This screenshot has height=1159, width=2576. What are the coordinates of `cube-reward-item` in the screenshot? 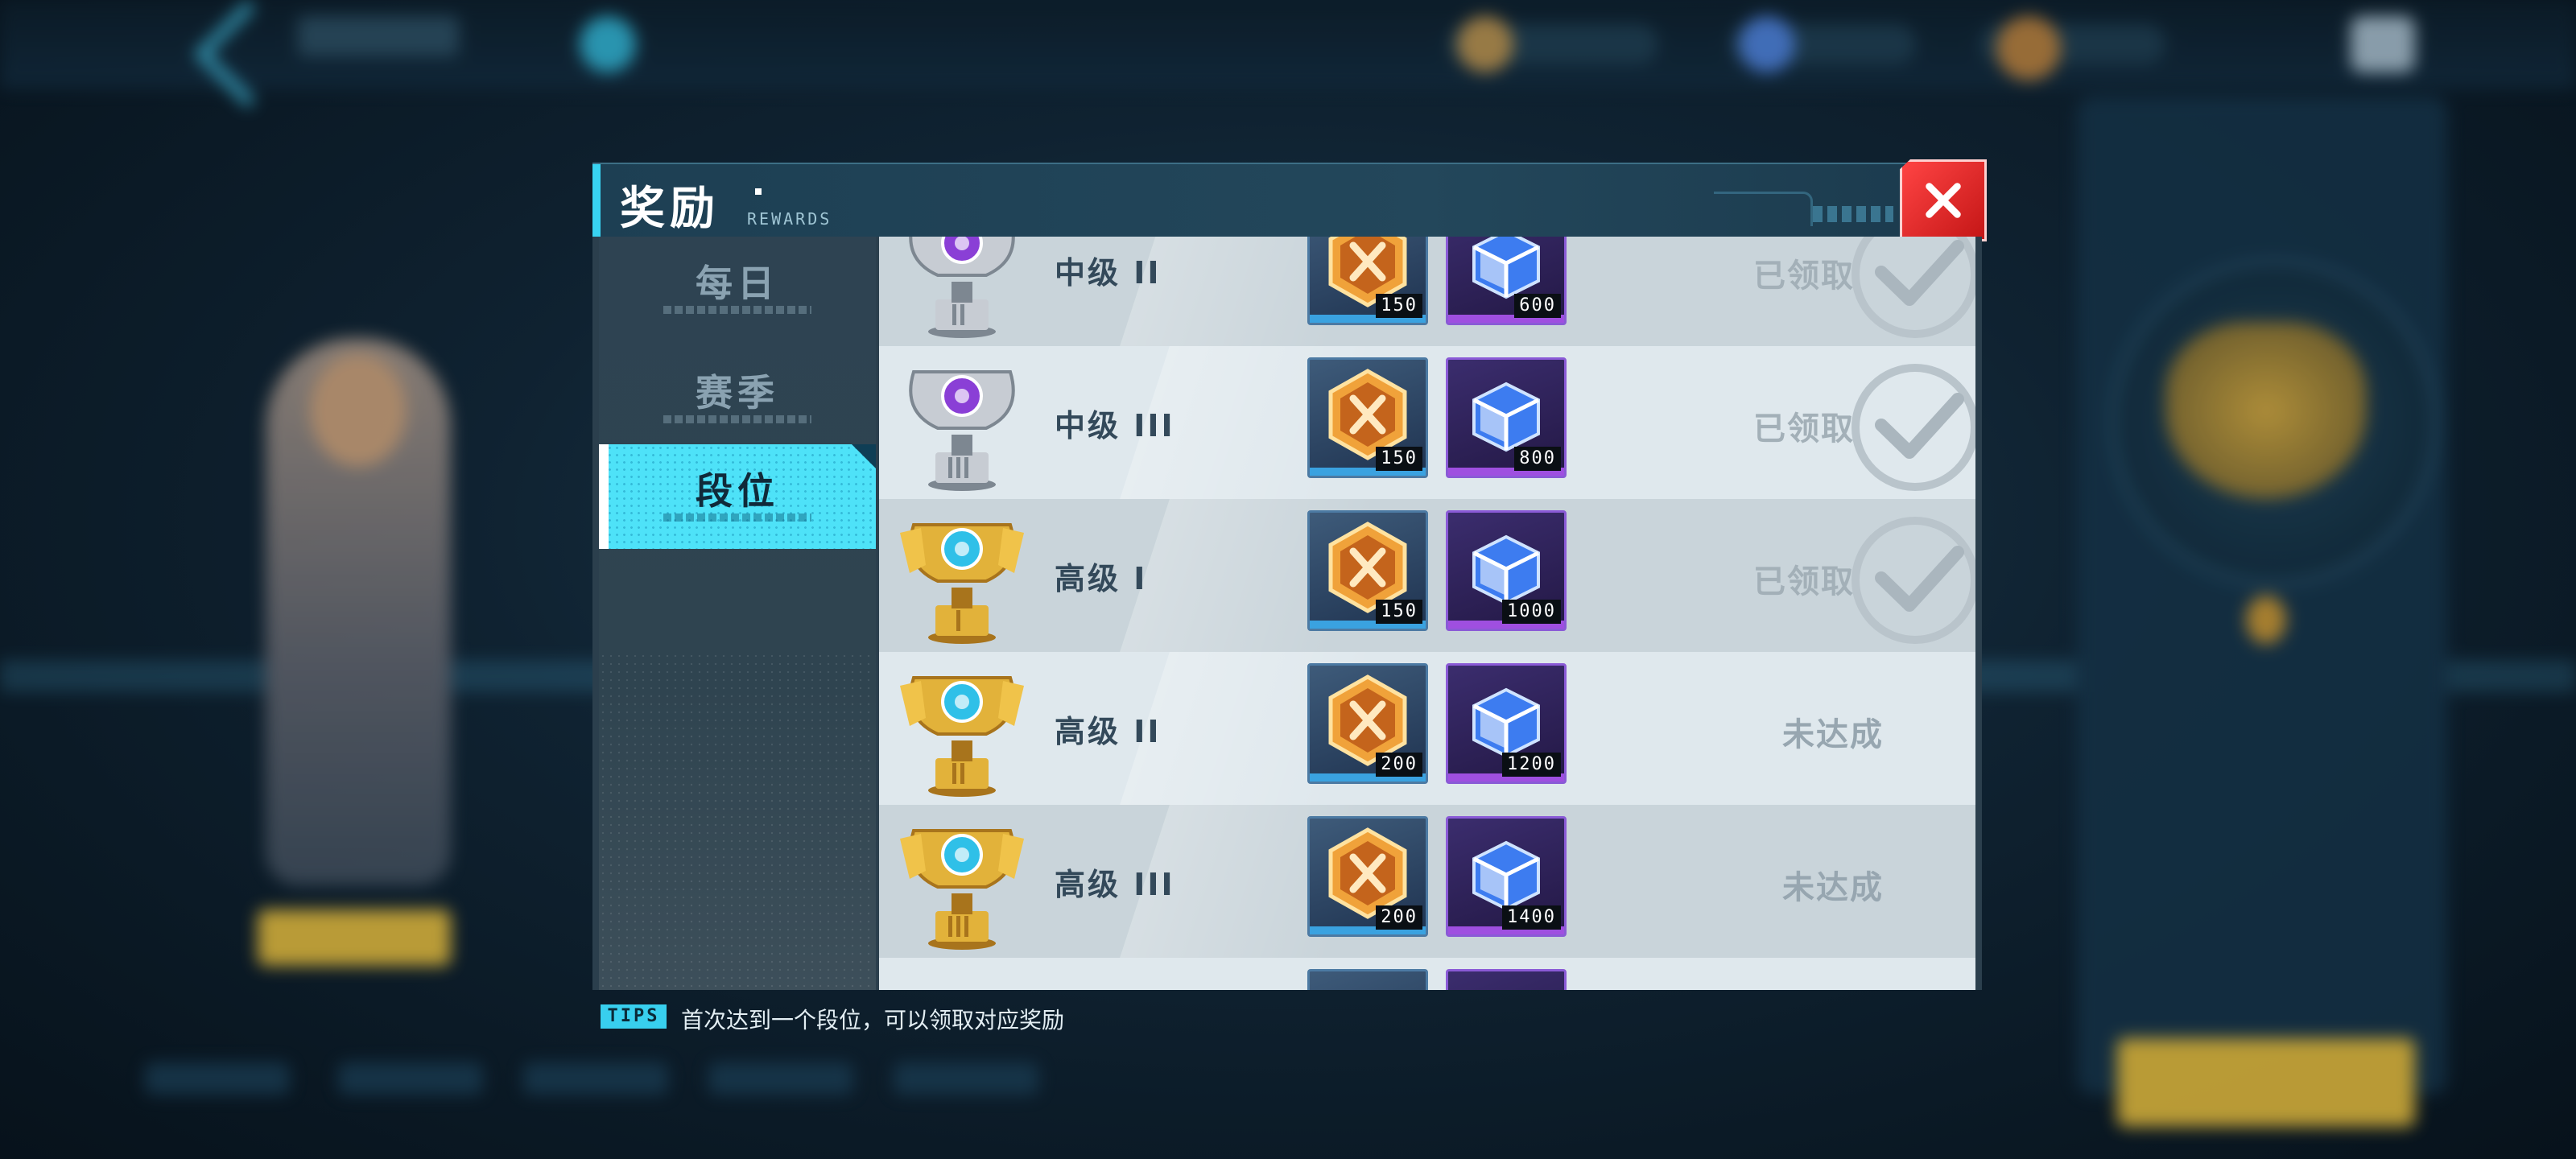 It's located at (1506, 979).